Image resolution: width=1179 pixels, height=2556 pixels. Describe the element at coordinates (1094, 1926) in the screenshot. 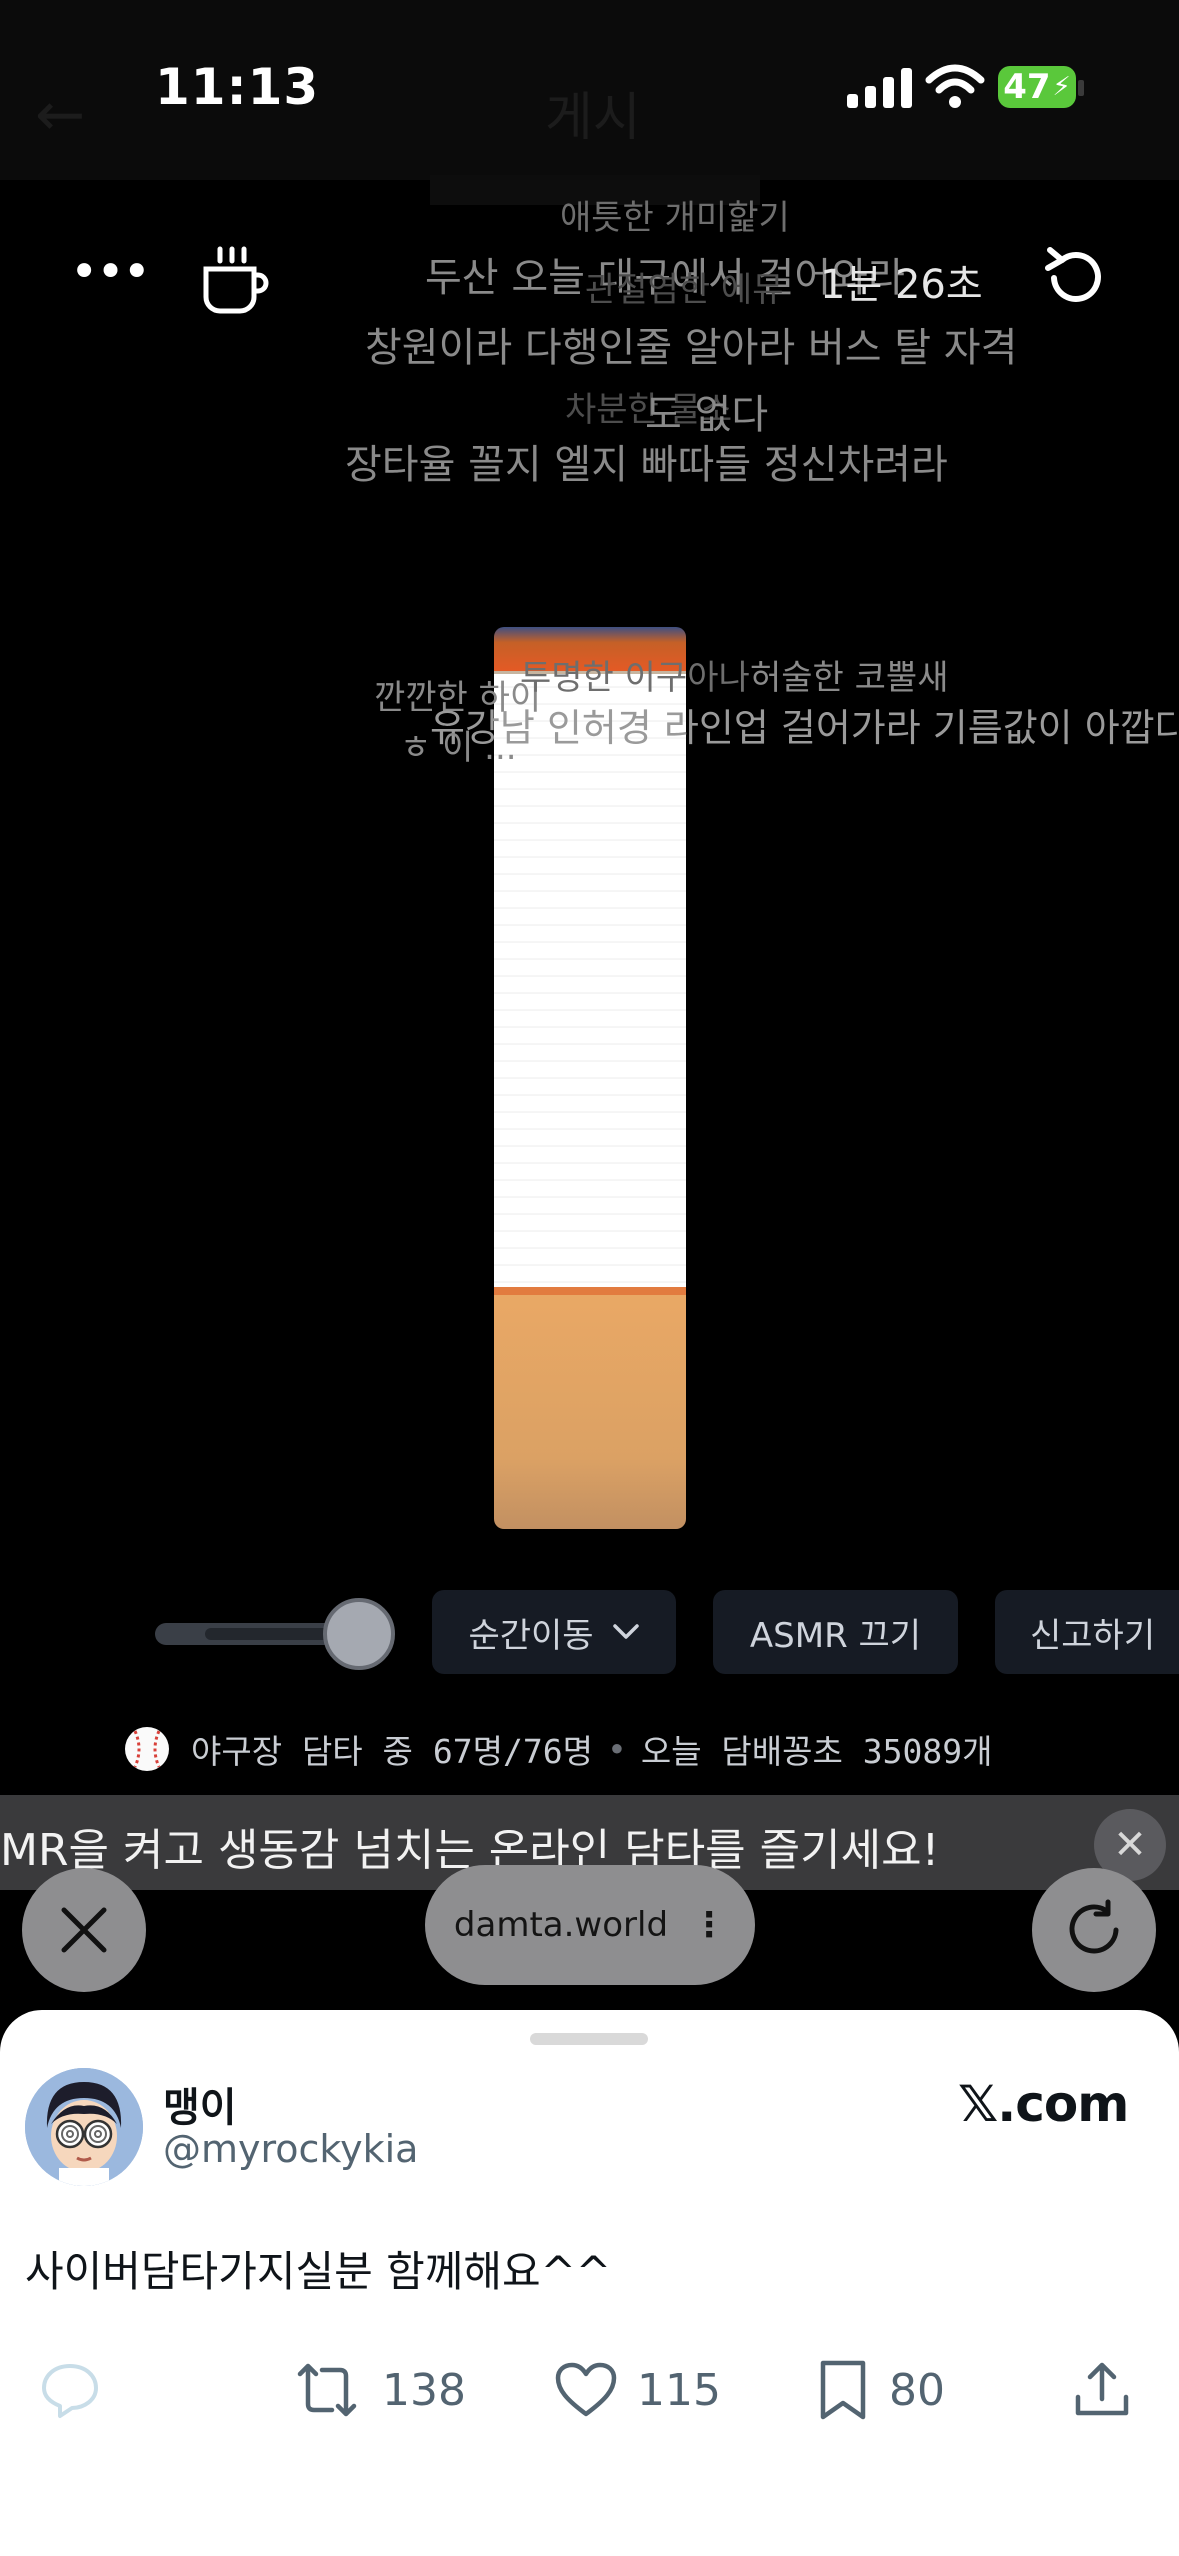

I see `reload-icon` at that location.